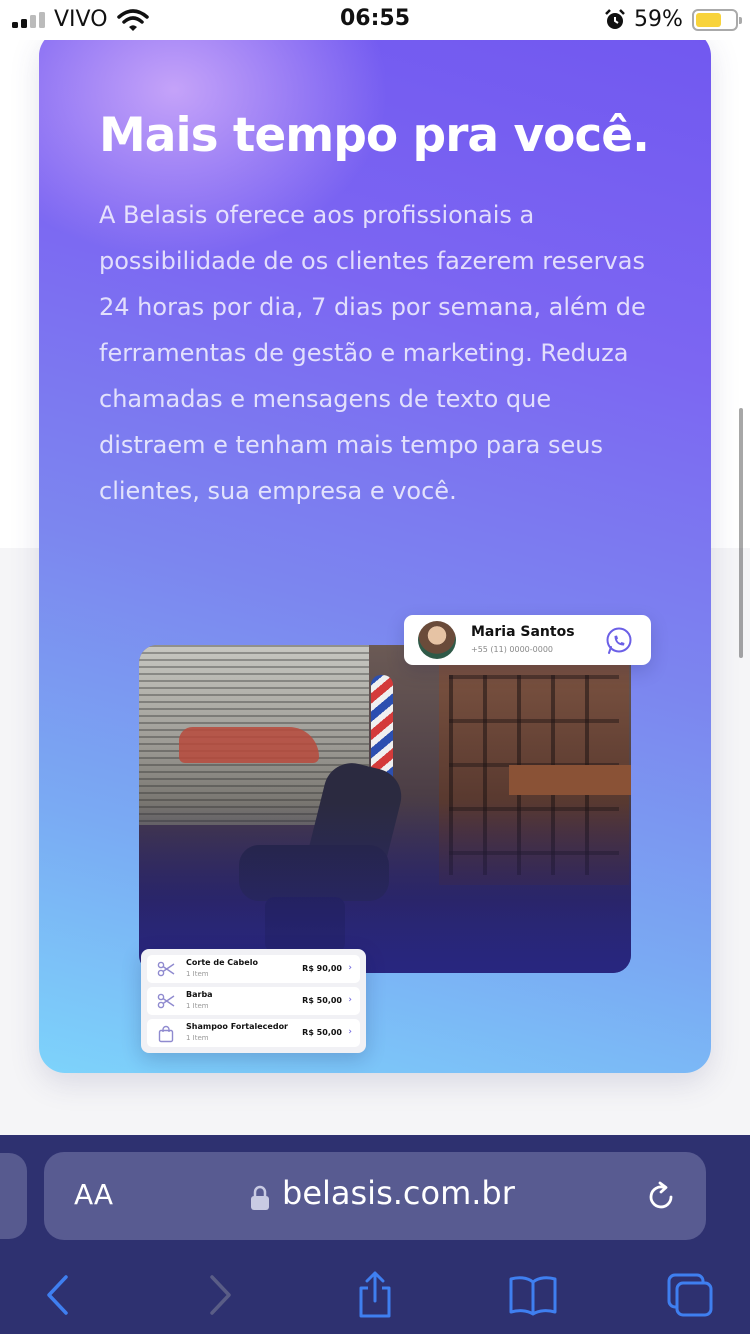 Image resolution: width=750 pixels, height=1334 pixels. What do you see at coordinates (658, 19) in the screenshot?
I see `battery-percent: 59%` at bounding box center [658, 19].